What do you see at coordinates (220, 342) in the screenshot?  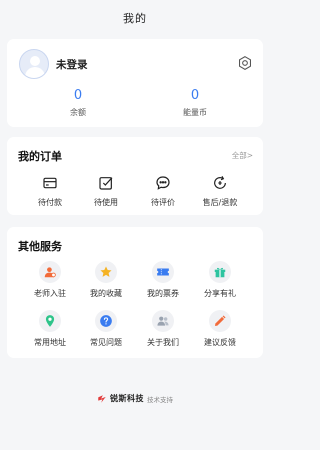 I see `service-label: 建议反馈` at bounding box center [220, 342].